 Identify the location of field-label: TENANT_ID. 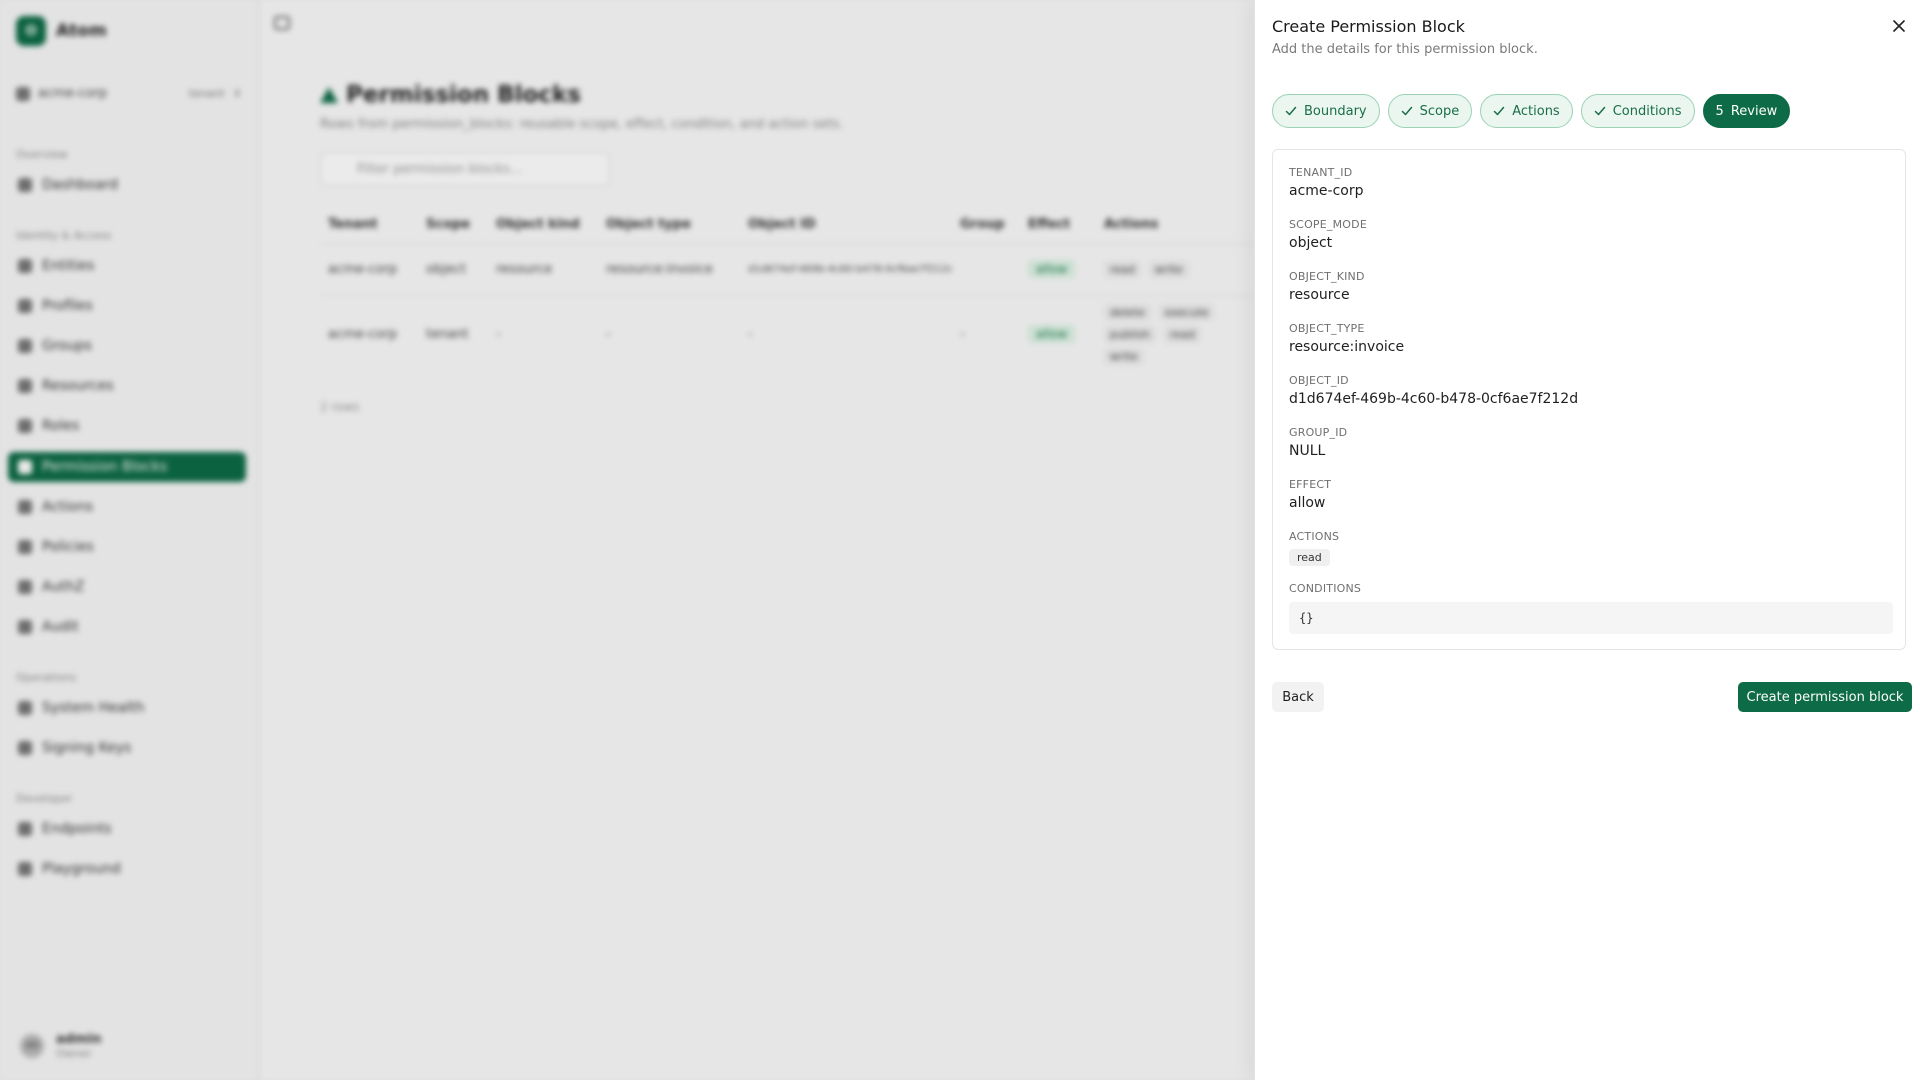
(1321, 172).